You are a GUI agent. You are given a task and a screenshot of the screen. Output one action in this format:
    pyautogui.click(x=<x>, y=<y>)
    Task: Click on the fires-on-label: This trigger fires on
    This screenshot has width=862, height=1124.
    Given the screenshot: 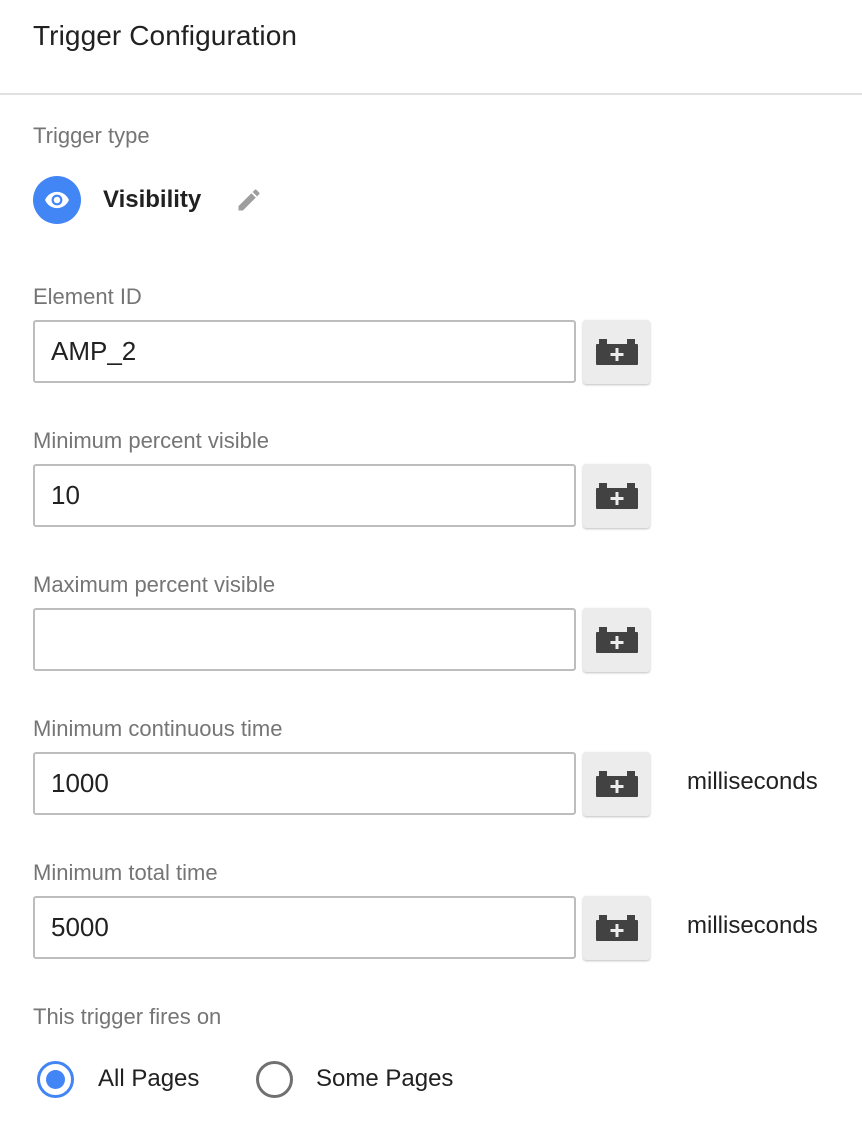 What is the action you would take?
    pyautogui.click(x=127, y=1016)
    